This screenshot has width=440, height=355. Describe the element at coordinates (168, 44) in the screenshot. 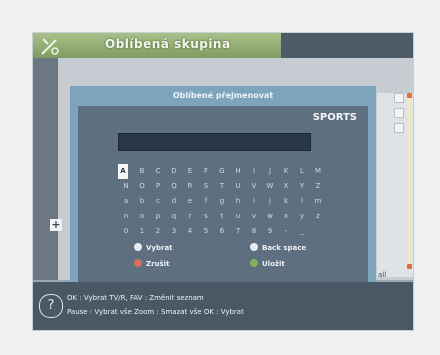

I see `page-title: Oblíbená skupina` at that location.